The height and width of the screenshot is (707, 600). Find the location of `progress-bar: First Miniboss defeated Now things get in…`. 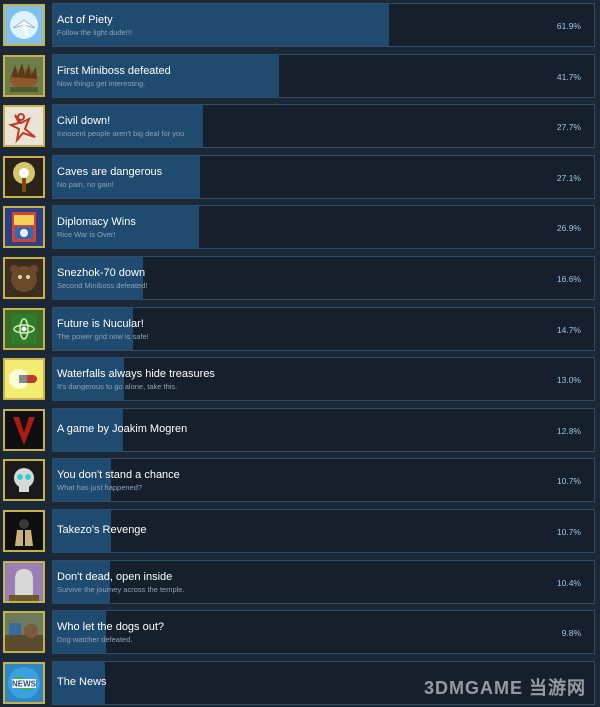

progress-bar: First Miniboss defeated Now things get in… is located at coordinates (323, 76).